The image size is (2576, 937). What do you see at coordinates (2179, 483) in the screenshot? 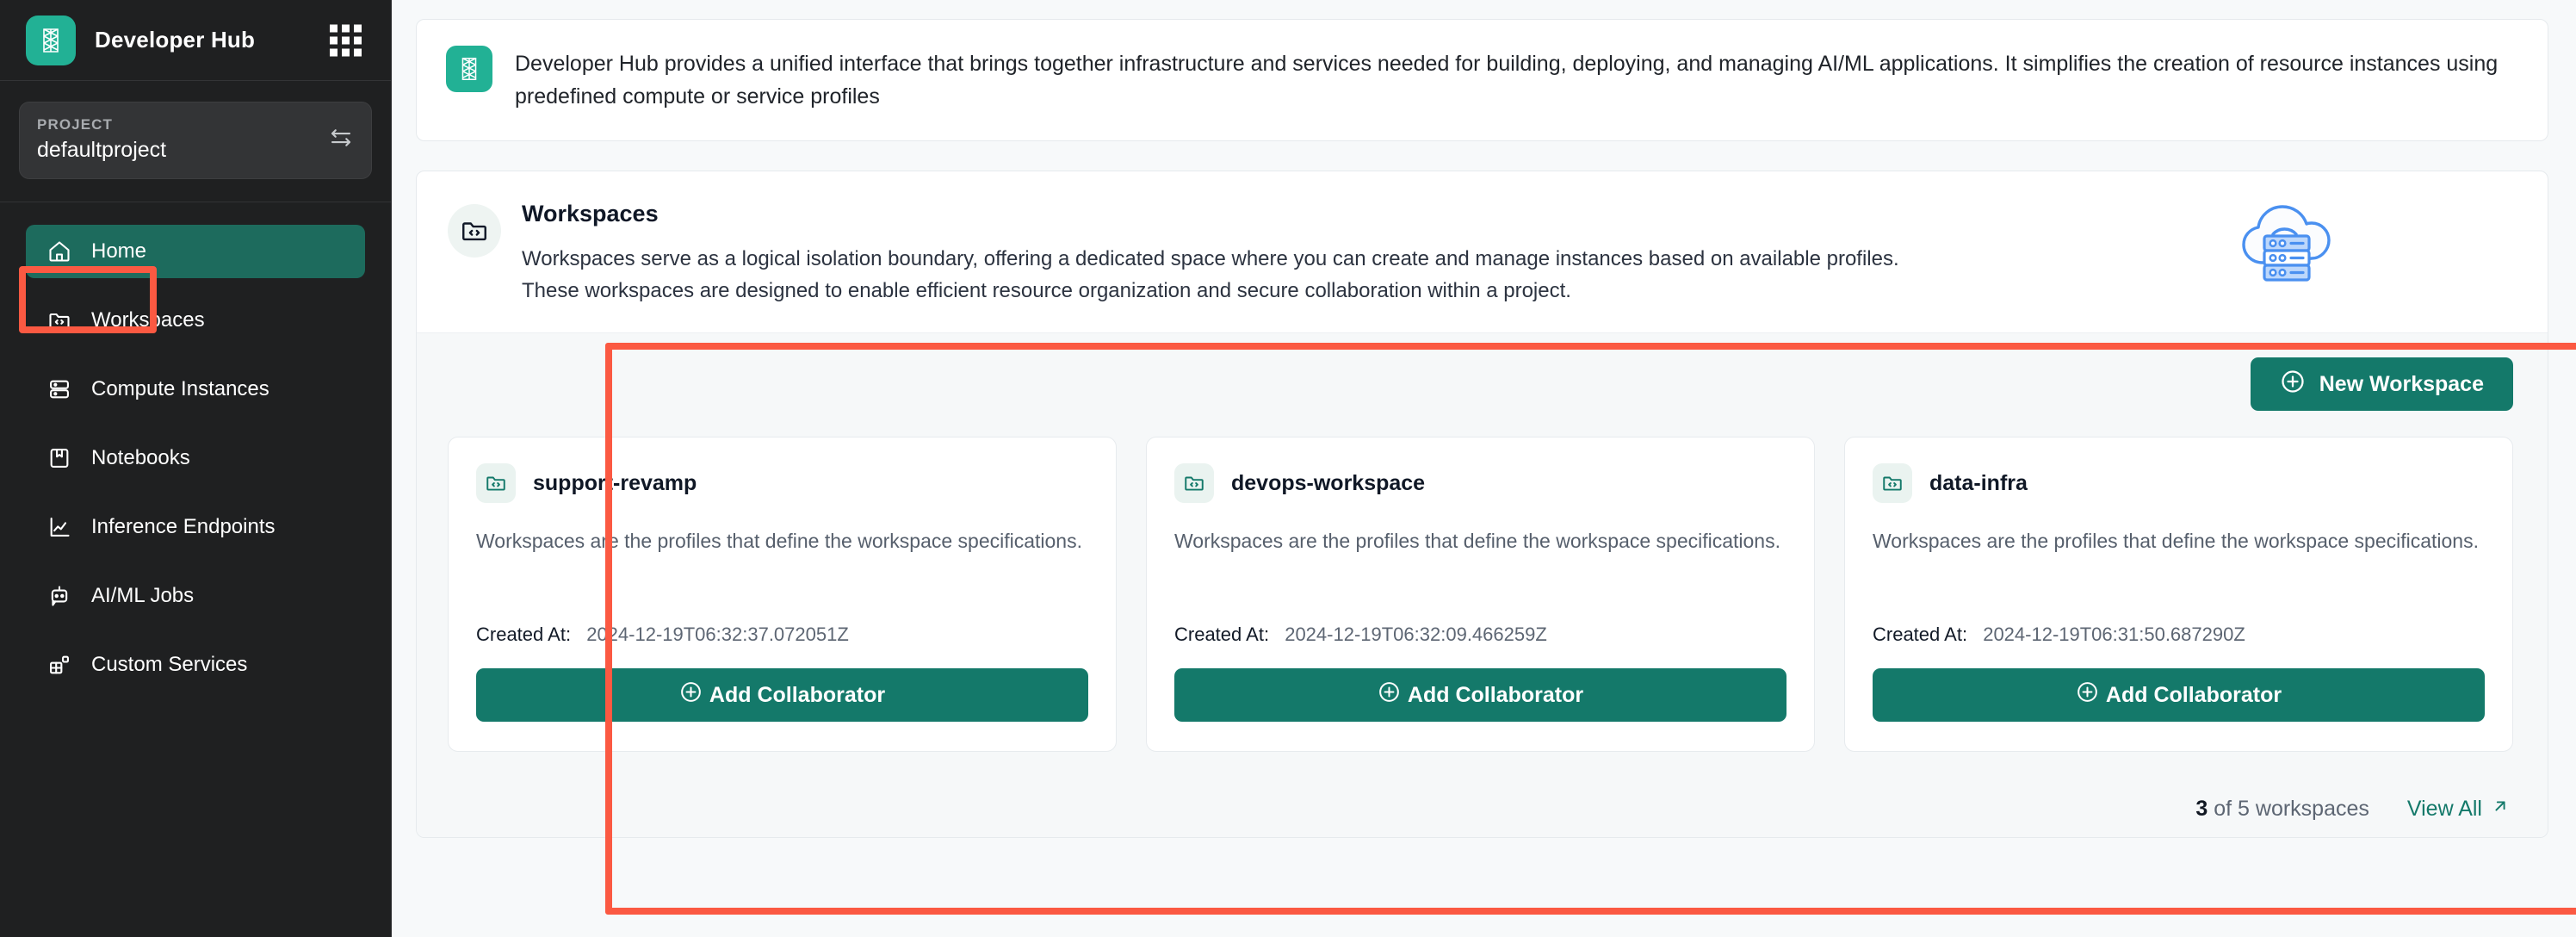
I see `workspace-card-header: data-infra` at bounding box center [2179, 483].